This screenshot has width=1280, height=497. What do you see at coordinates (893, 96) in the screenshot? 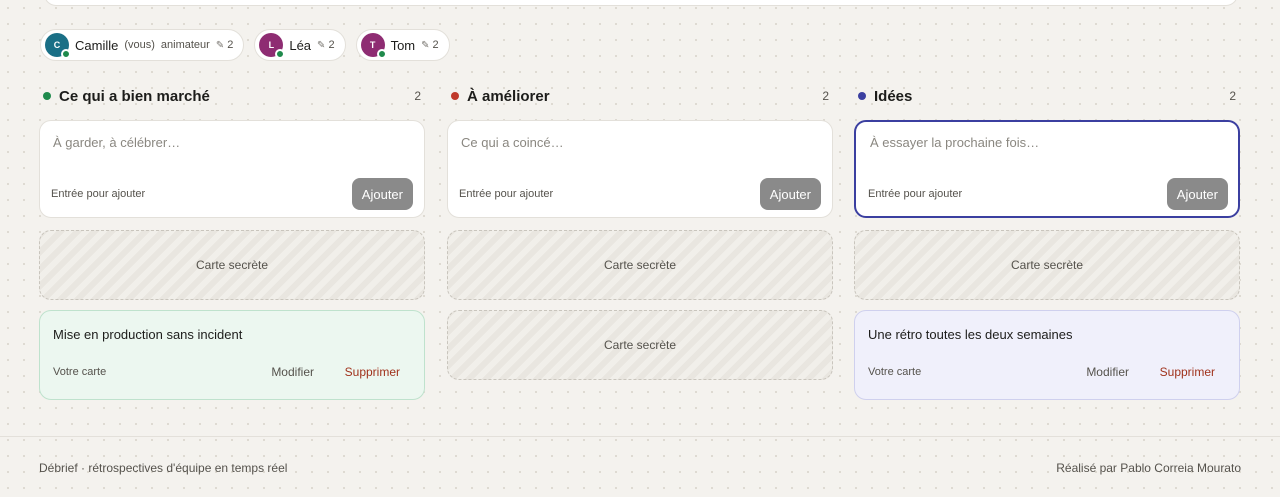
I see `column-title: Idées` at bounding box center [893, 96].